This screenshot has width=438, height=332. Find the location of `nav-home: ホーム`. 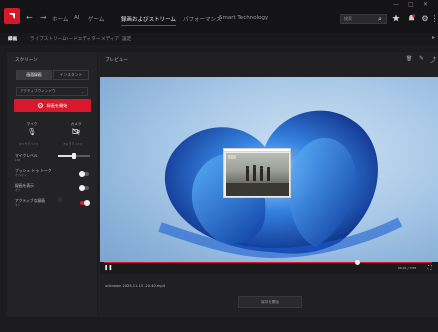

nav-home: ホーム is located at coordinates (60, 19).